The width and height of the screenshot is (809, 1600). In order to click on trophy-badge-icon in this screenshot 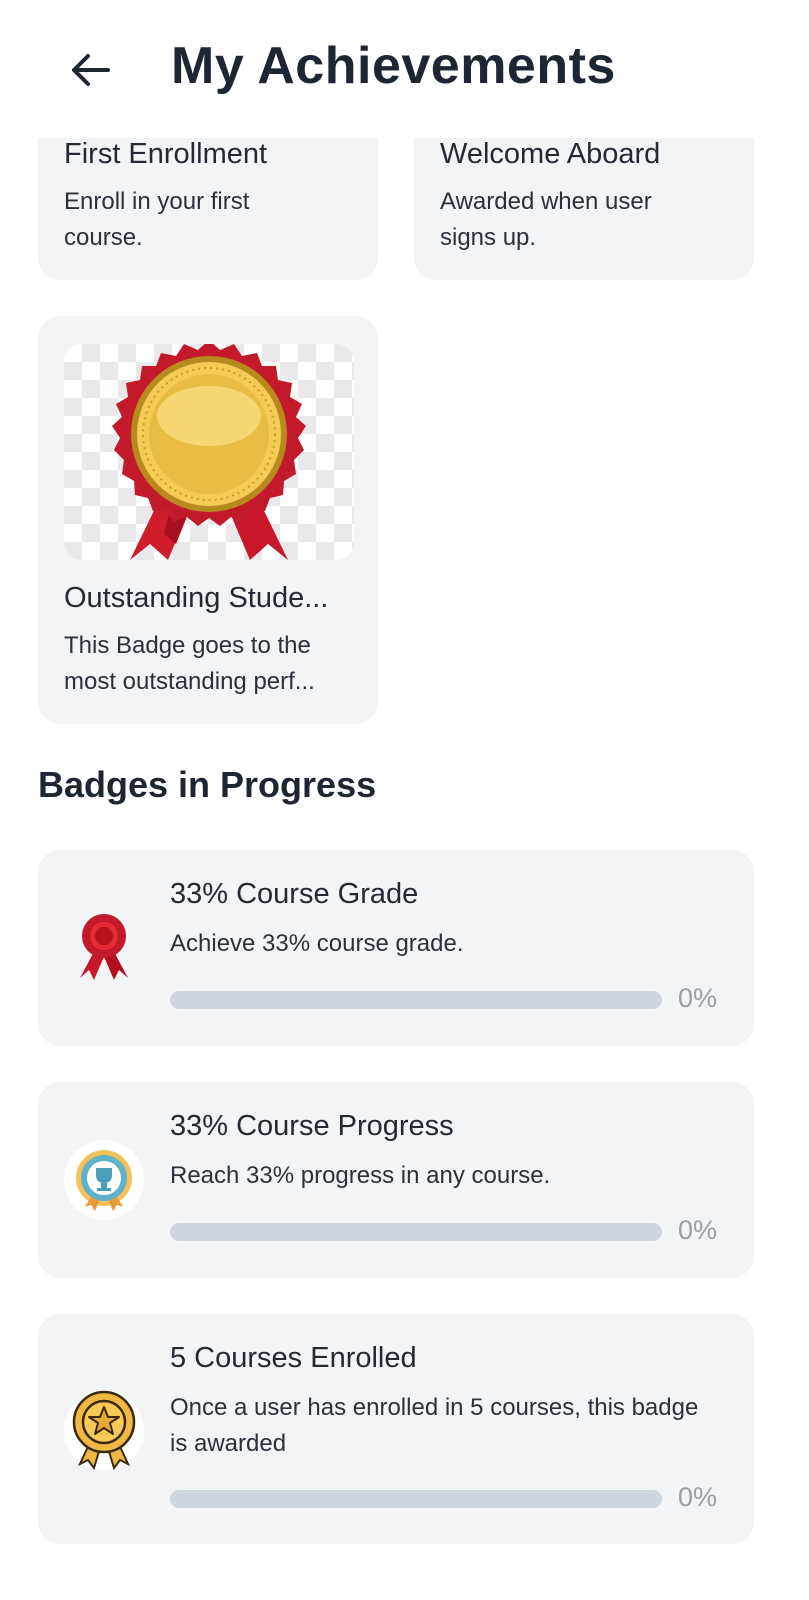, I will do `click(104, 1180)`.